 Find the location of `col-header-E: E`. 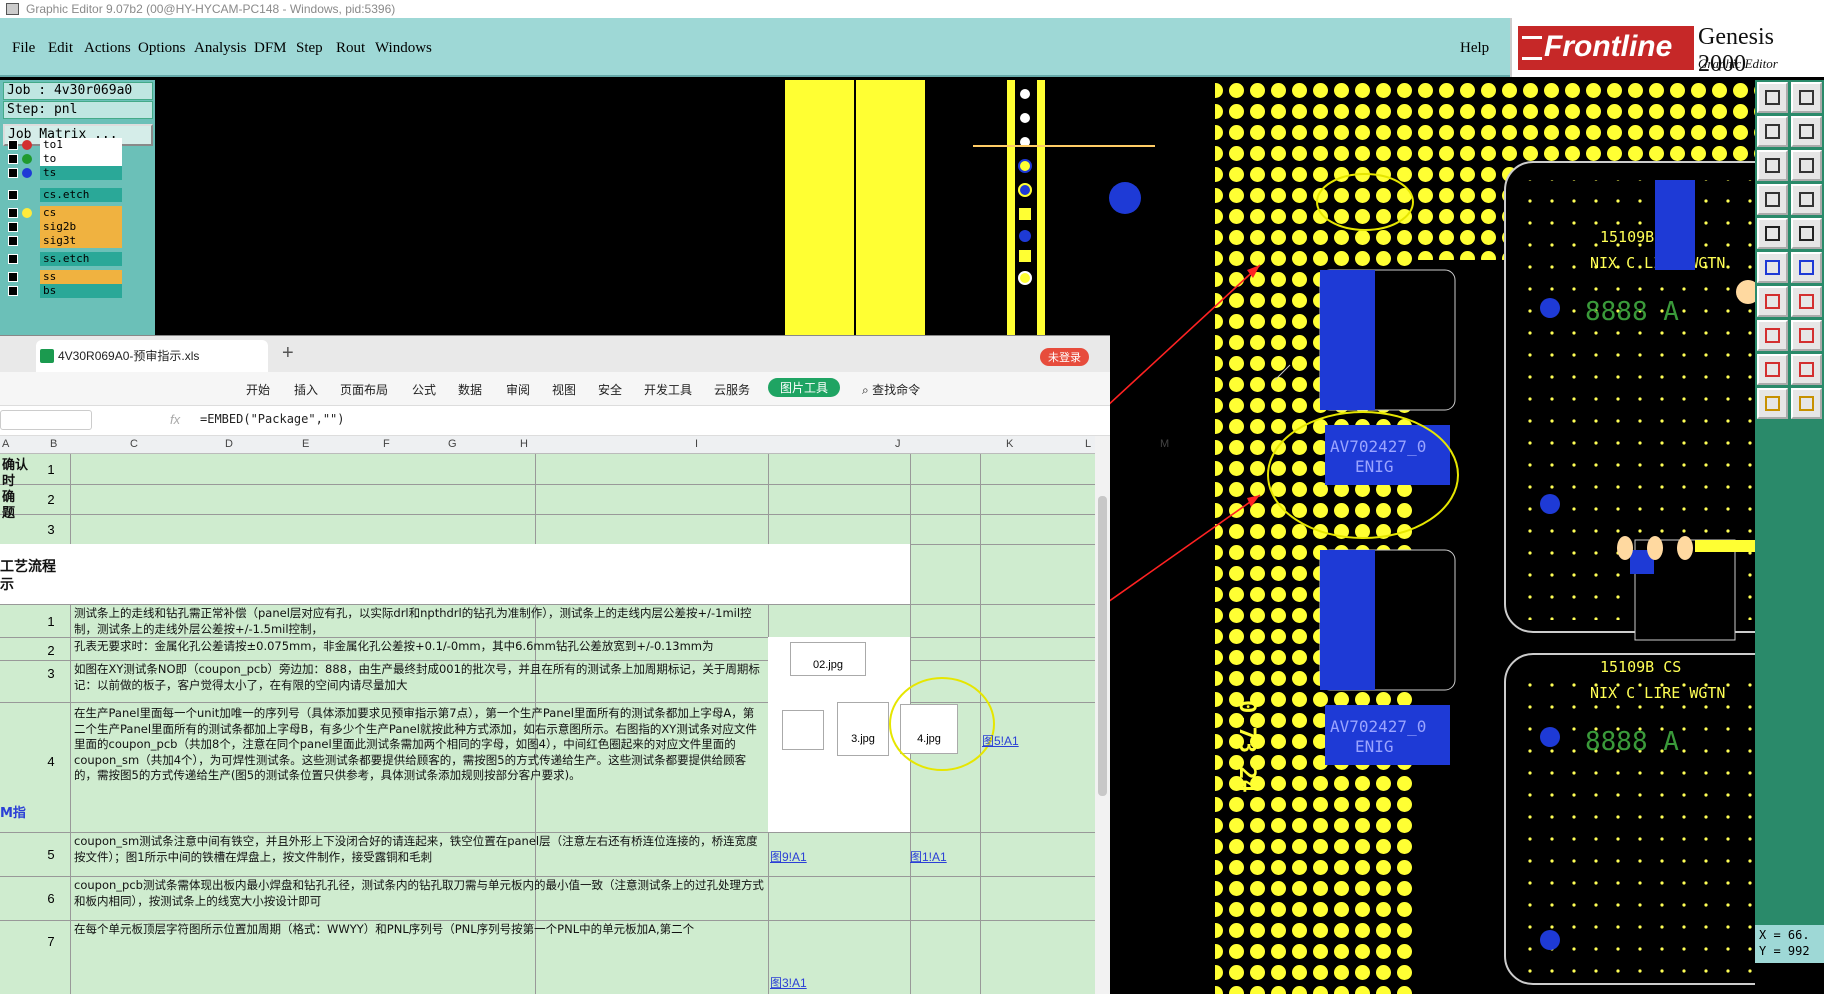

col-header-E: E is located at coordinates (305, 444).